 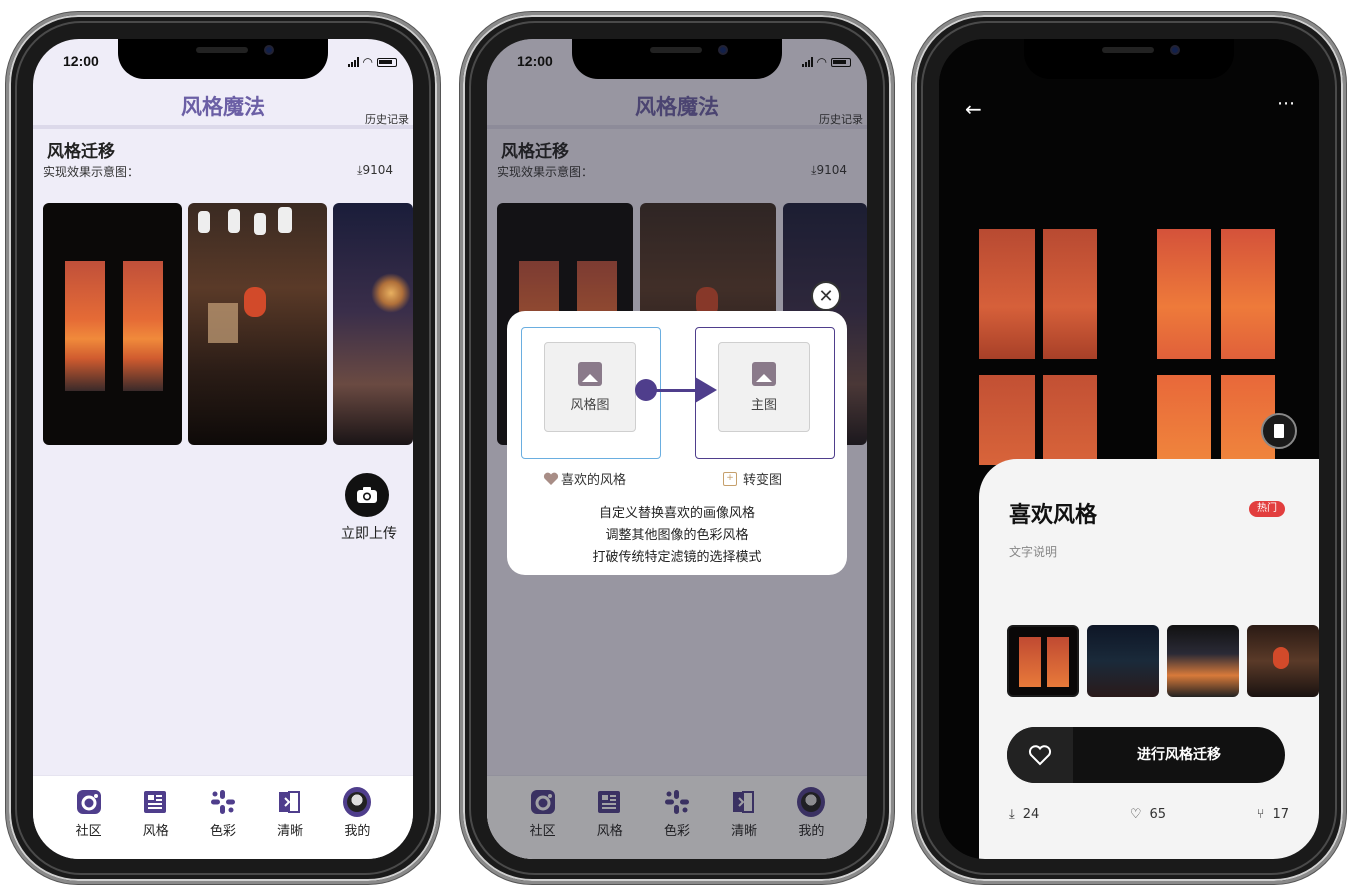 I want to click on close-icon: ✕, so click(x=826, y=296).